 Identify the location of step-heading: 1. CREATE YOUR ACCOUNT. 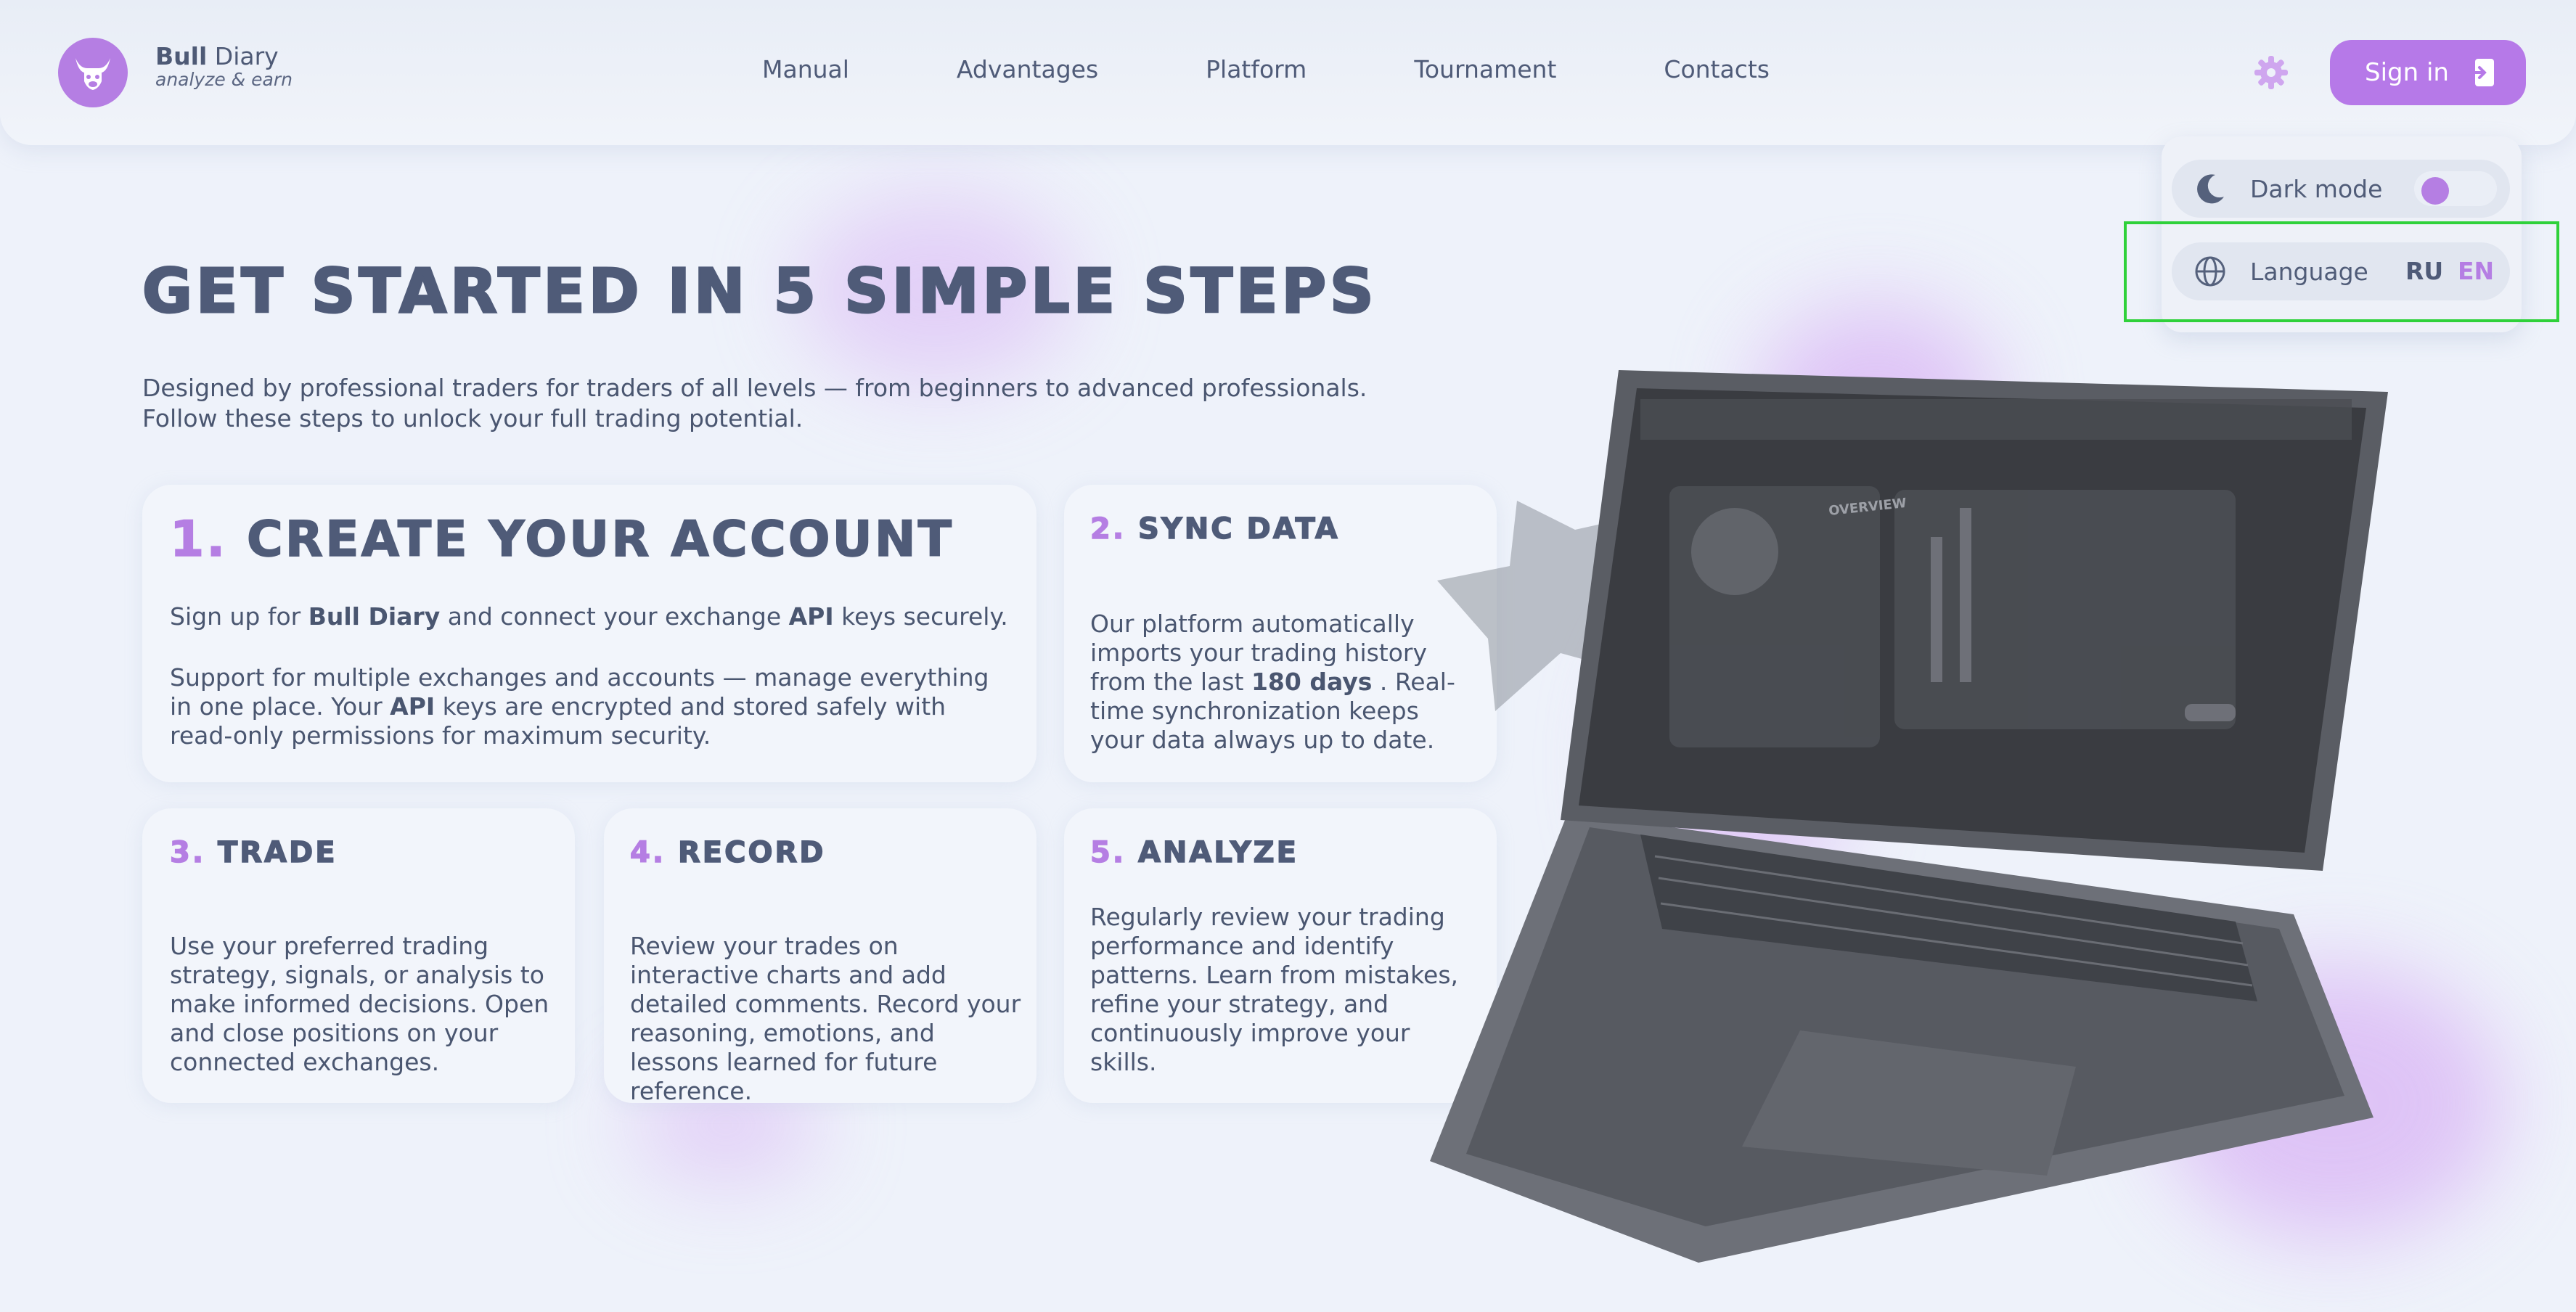
(562, 539).